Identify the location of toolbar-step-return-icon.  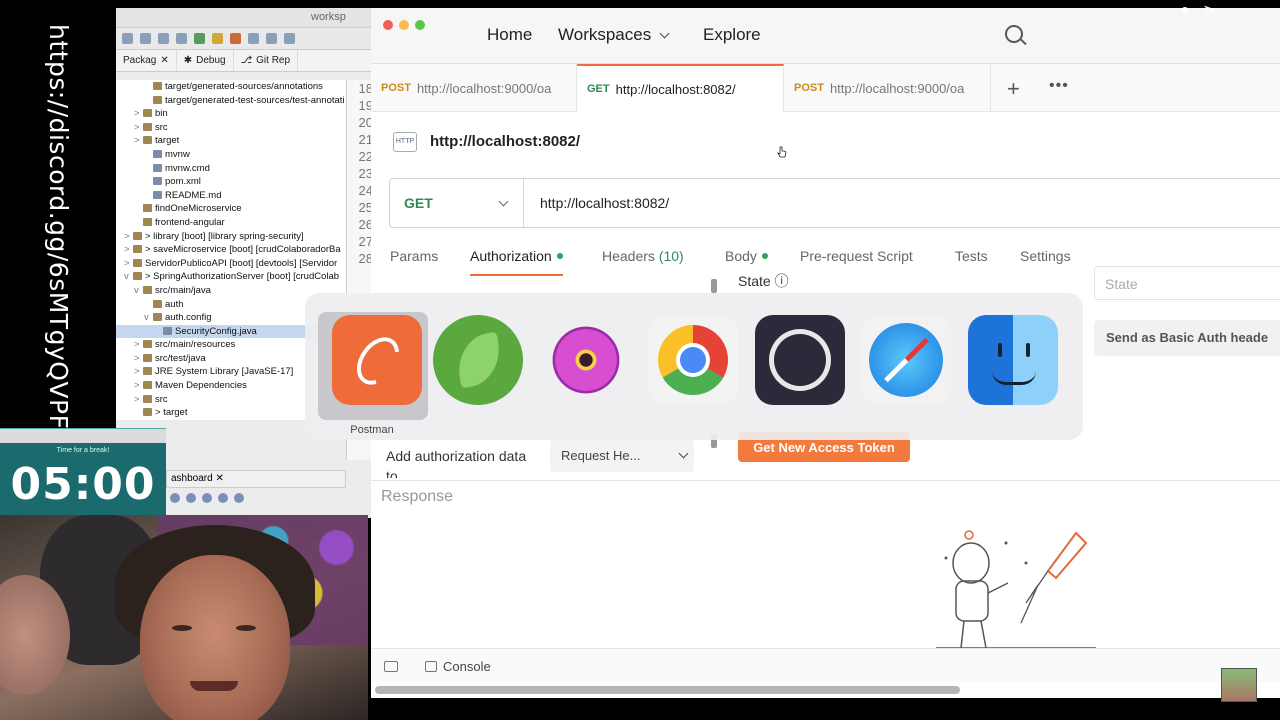
(289, 38).